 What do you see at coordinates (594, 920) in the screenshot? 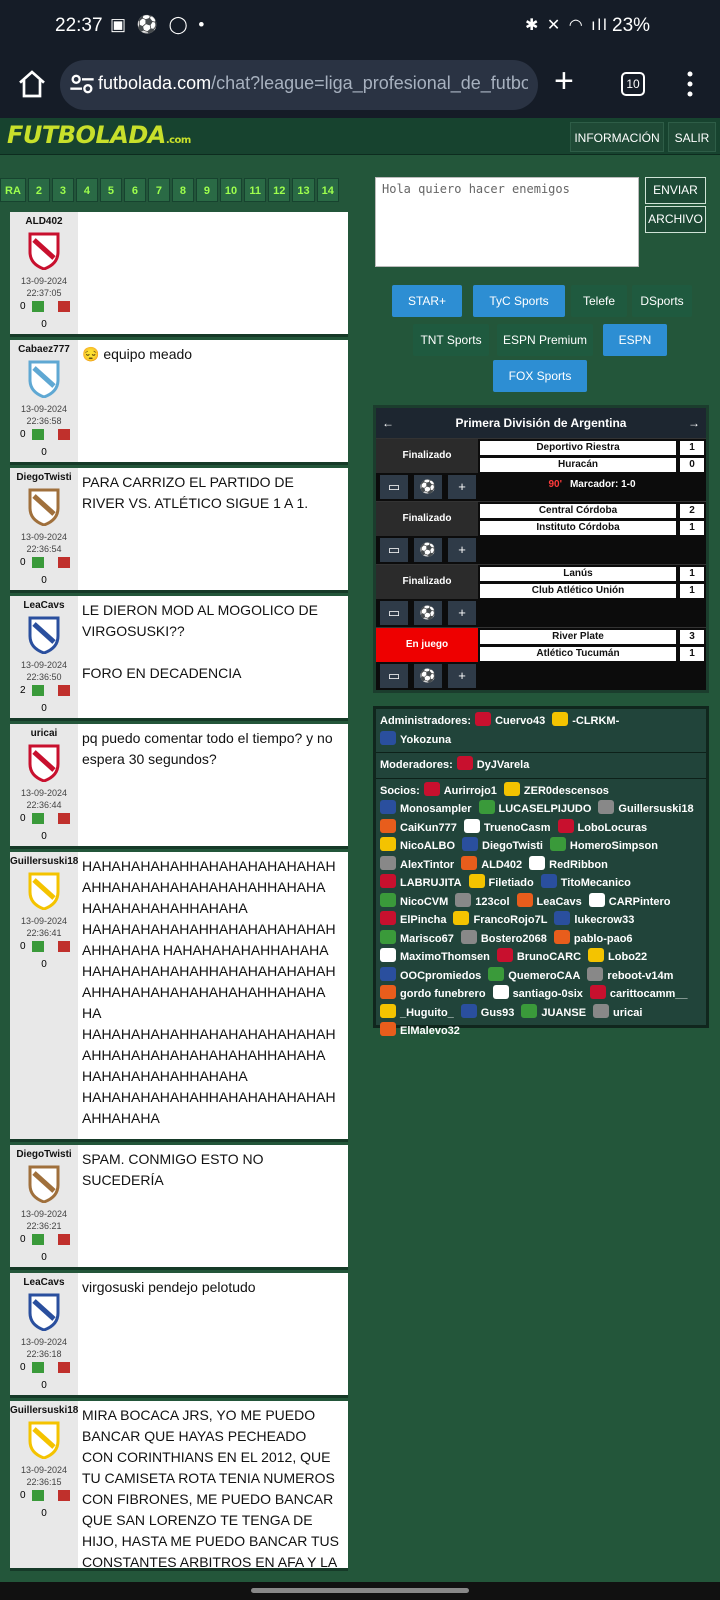
I see `user-link: lukecrow33` at bounding box center [594, 920].